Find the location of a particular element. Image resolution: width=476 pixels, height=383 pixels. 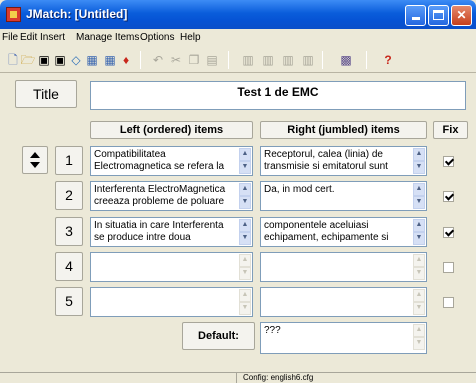

save-icon: ▣ is located at coordinates (44, 60).